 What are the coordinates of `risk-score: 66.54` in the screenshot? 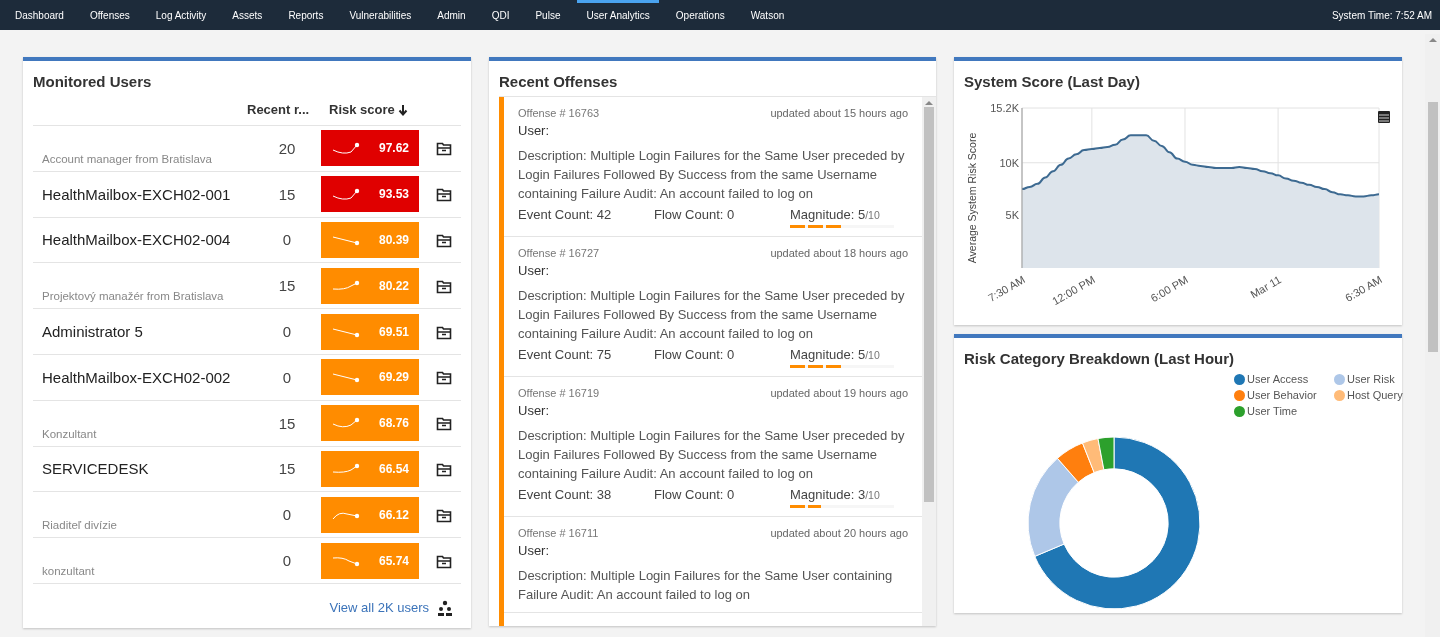 It's located at (370, 468).